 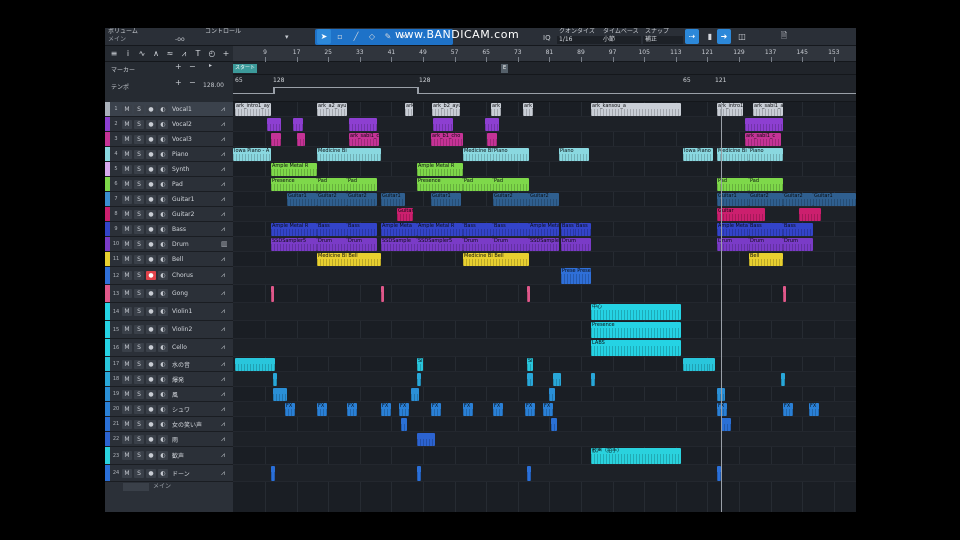 What do you see at coordinates (196, 379) in the screenshot?
I see `track-name: 爆発` at bounding box center [196, 379].